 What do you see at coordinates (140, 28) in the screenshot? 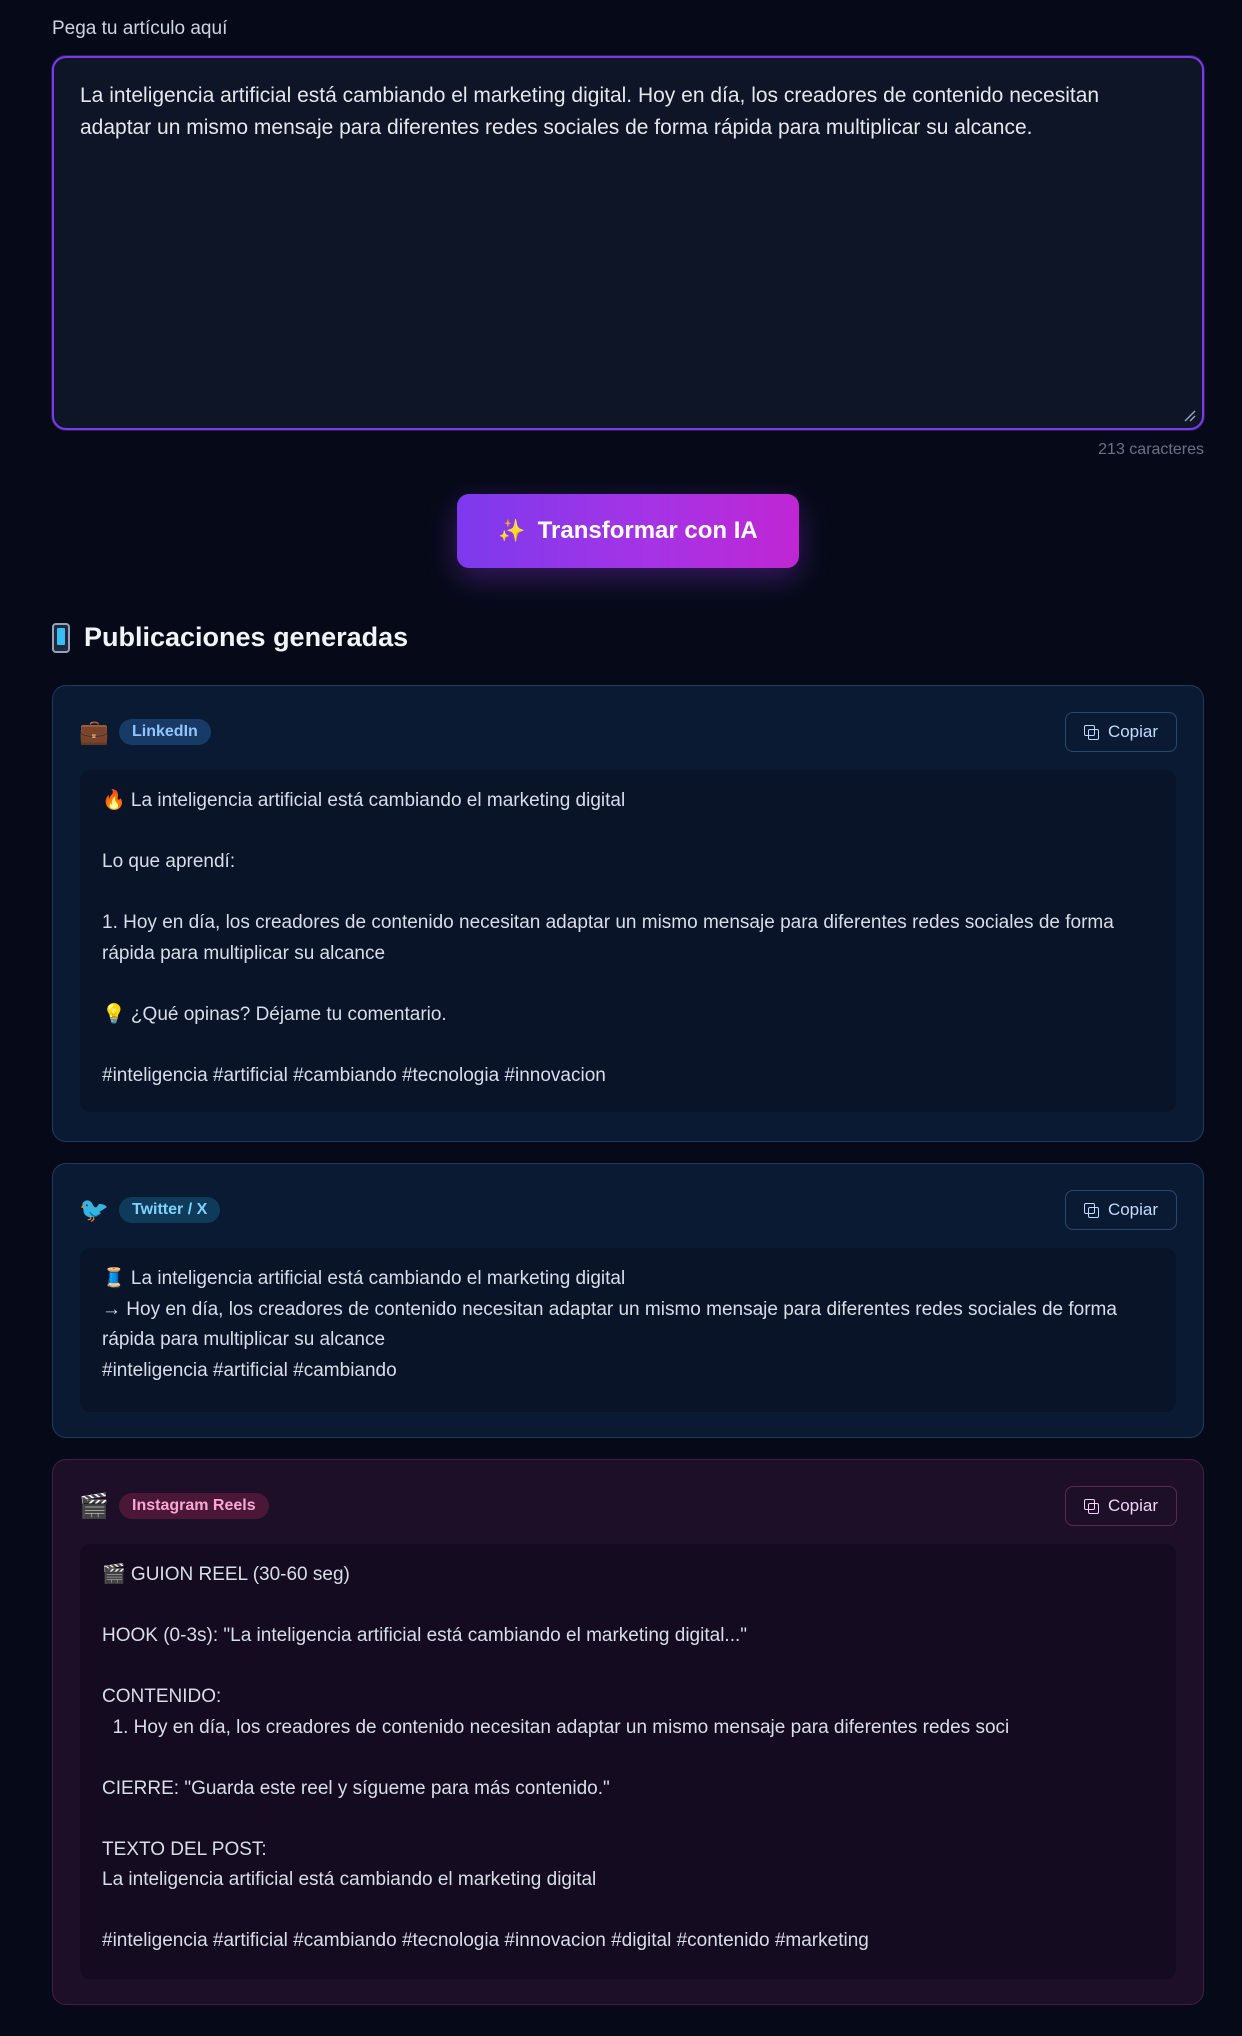
I see `article-input-label: Pega tu artículo aquí` at bounding box center [140, 28].